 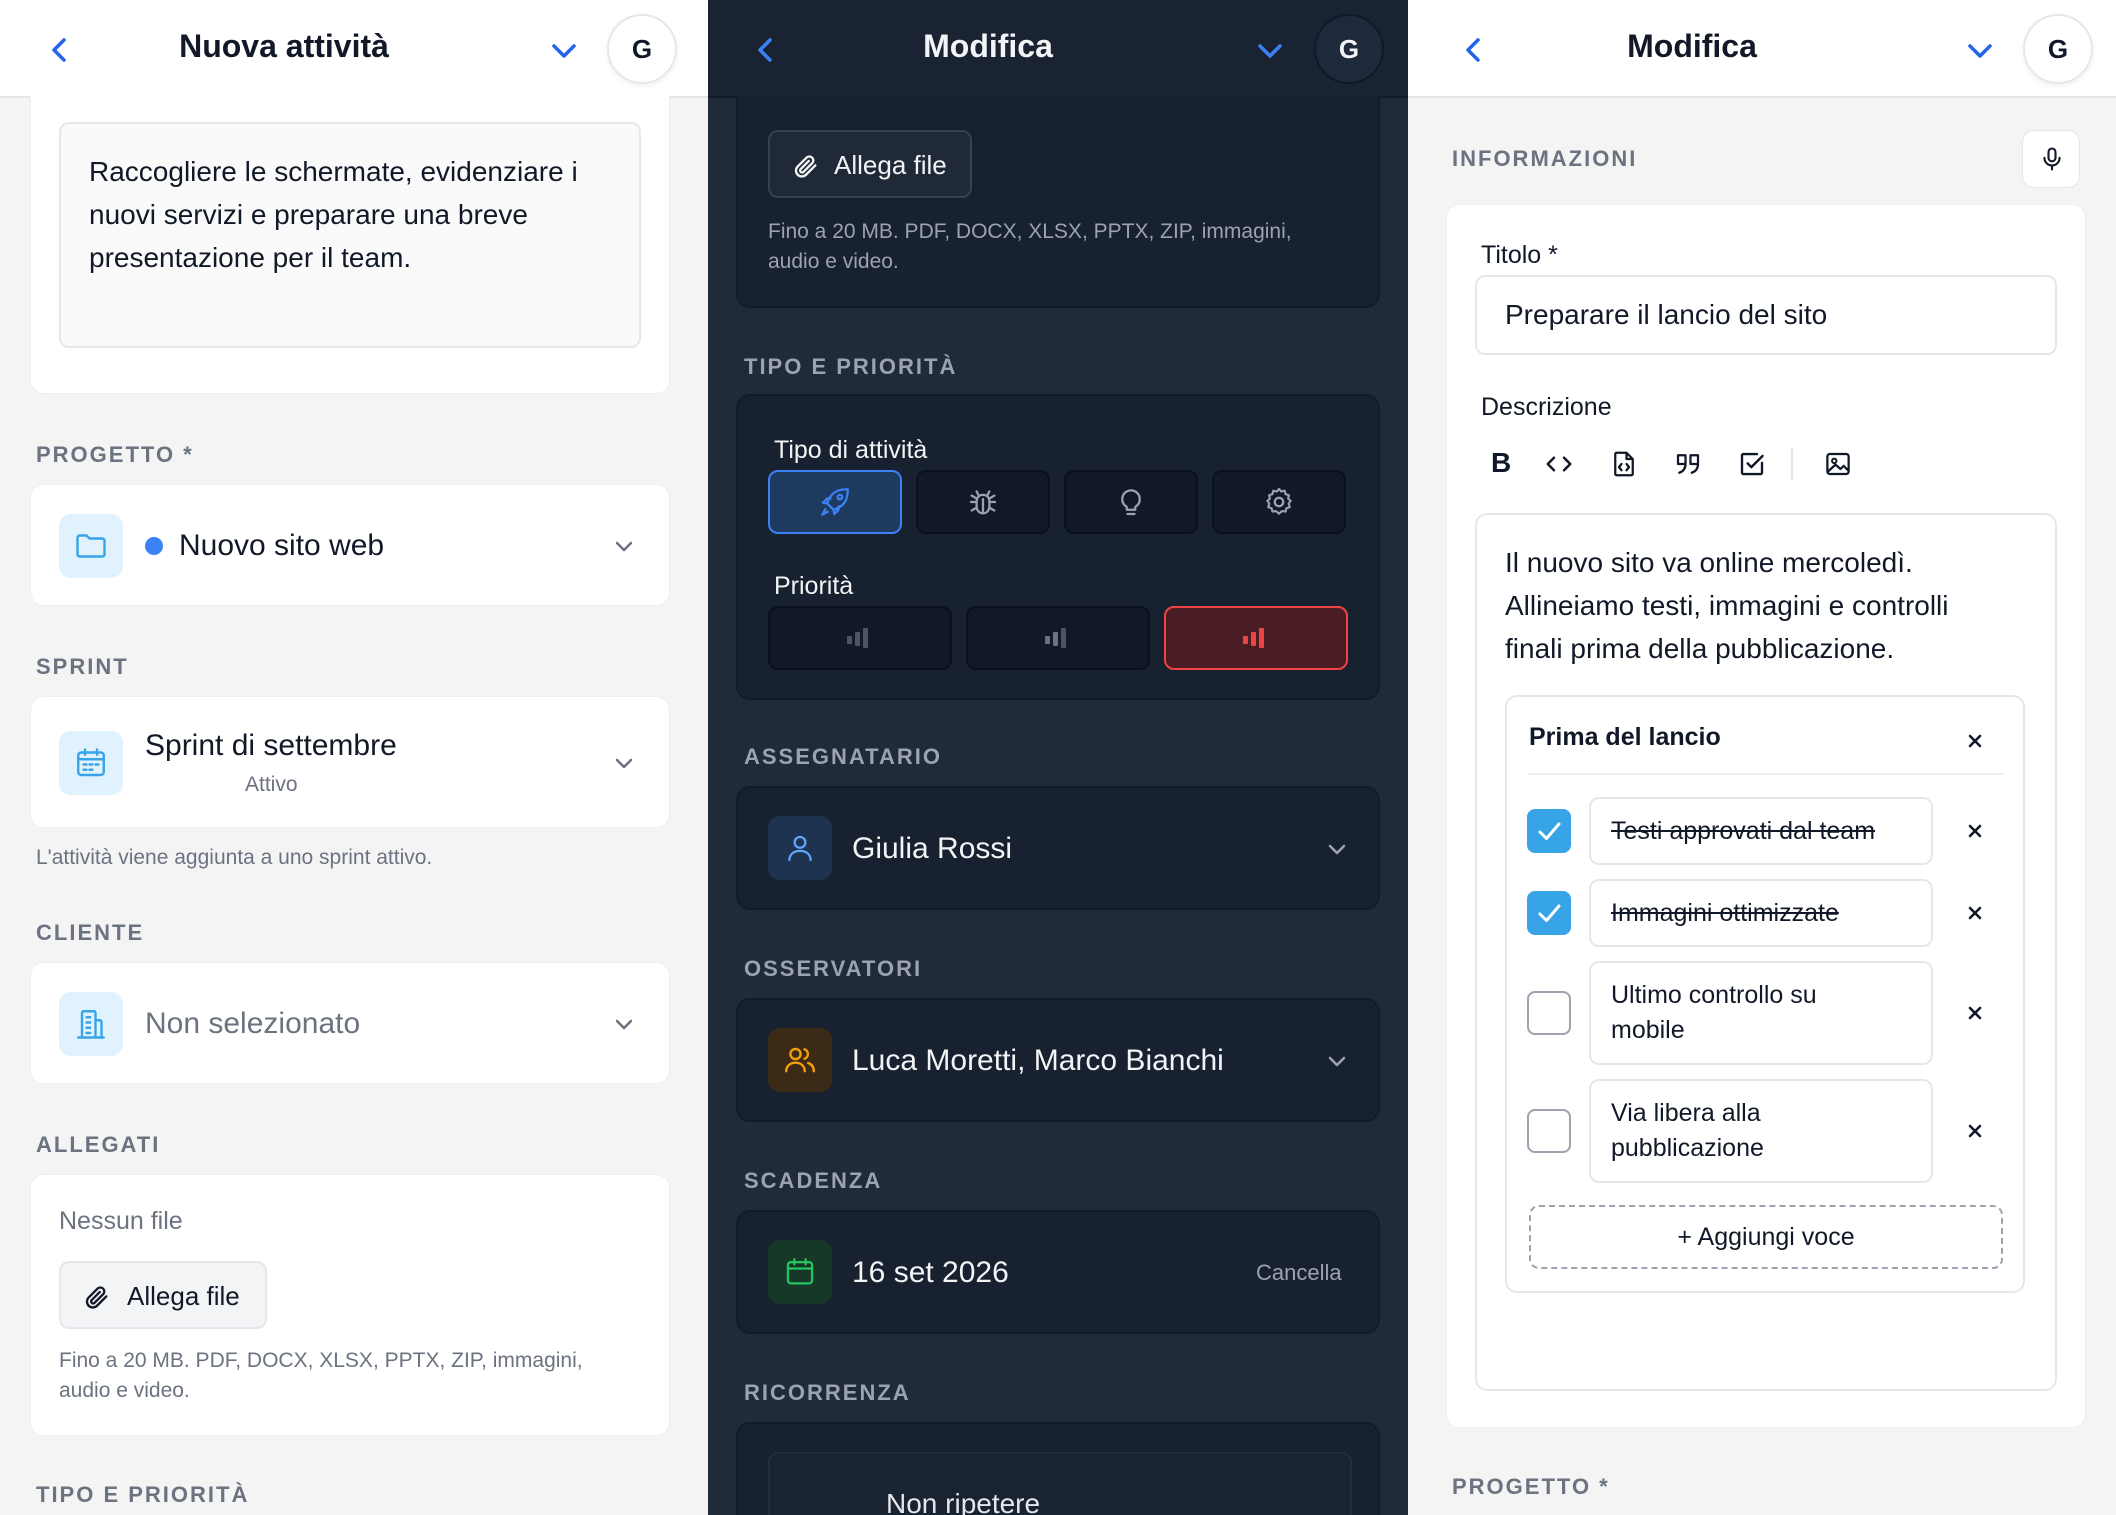 What do you see at coordinates (1687, 1148) in the screenshot?
I see `checklist-item-line: pubblicazione` at bounding box center [1687, 1148].